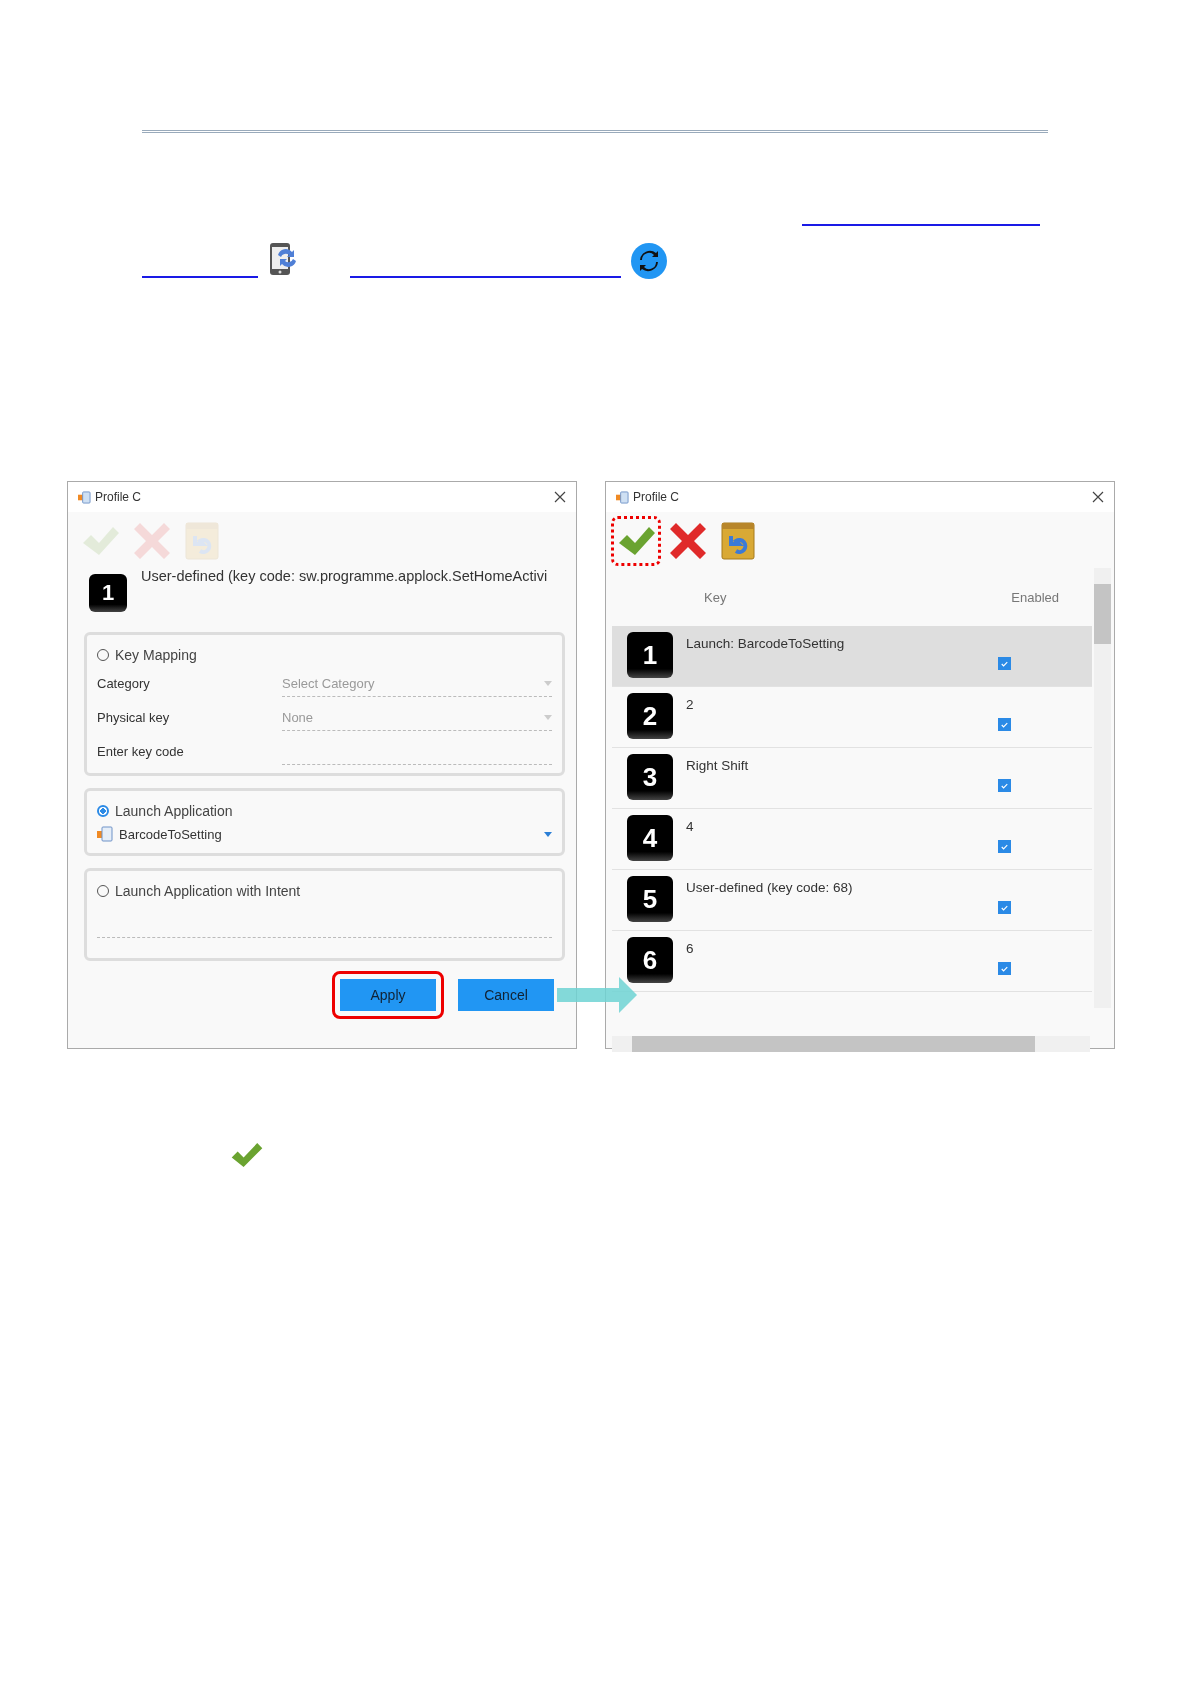  What do you see at coordinates (156, 655) in the screenshot?
I see `option-label: Key Mapping` at bounding box center [156, 655].